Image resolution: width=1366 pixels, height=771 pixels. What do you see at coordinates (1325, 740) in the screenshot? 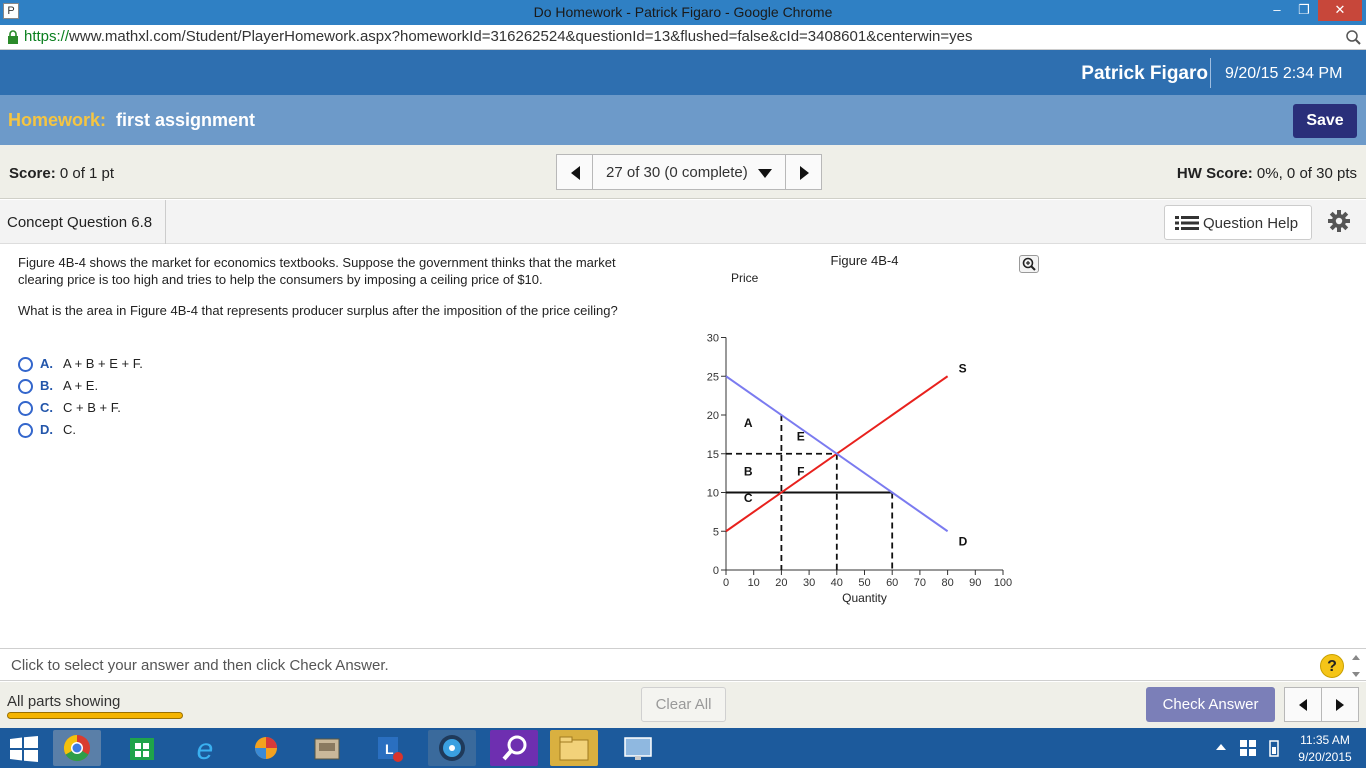
I see `taskbar-time: 11:35 AM` at bounding box center [1325, 740].